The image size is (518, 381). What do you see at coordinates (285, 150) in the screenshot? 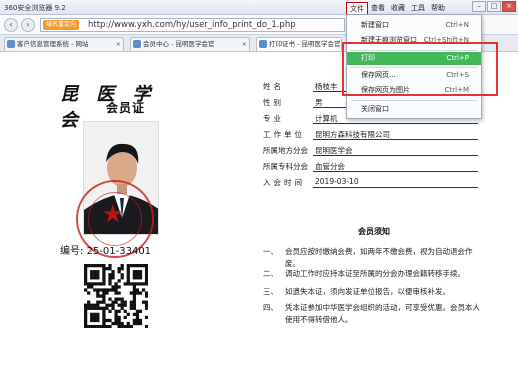
I see `field-label: 所属地方分会` at bounding box center [285, 150].